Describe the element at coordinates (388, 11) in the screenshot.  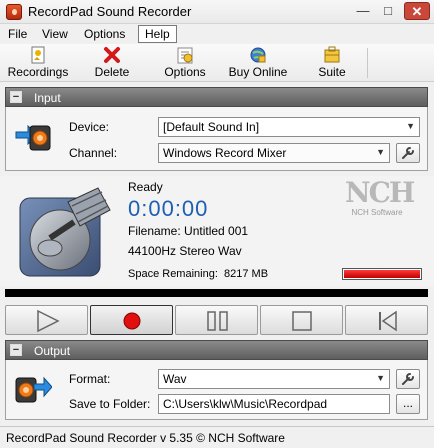
I see `maximize-button: □` at that location.